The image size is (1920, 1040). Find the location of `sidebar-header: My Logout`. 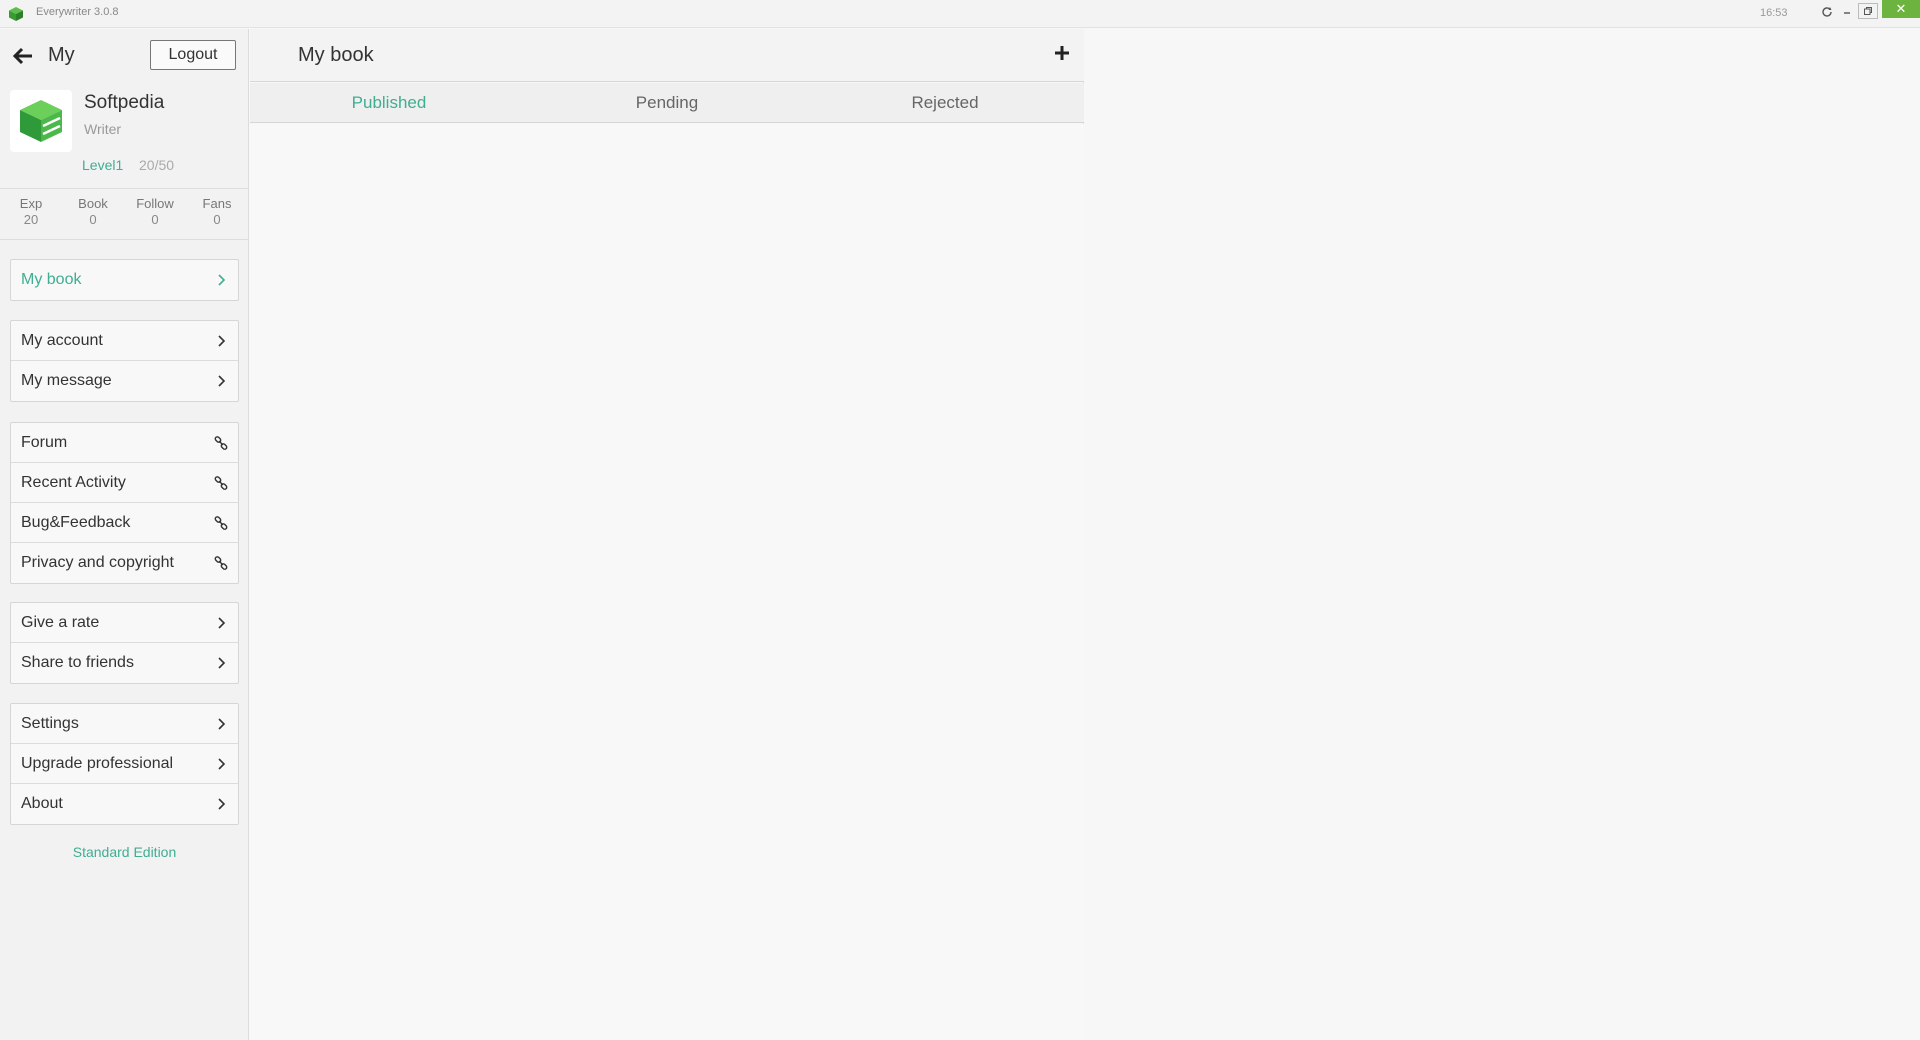

sidebar-header: My Logout is located at coordinates (124, 56).